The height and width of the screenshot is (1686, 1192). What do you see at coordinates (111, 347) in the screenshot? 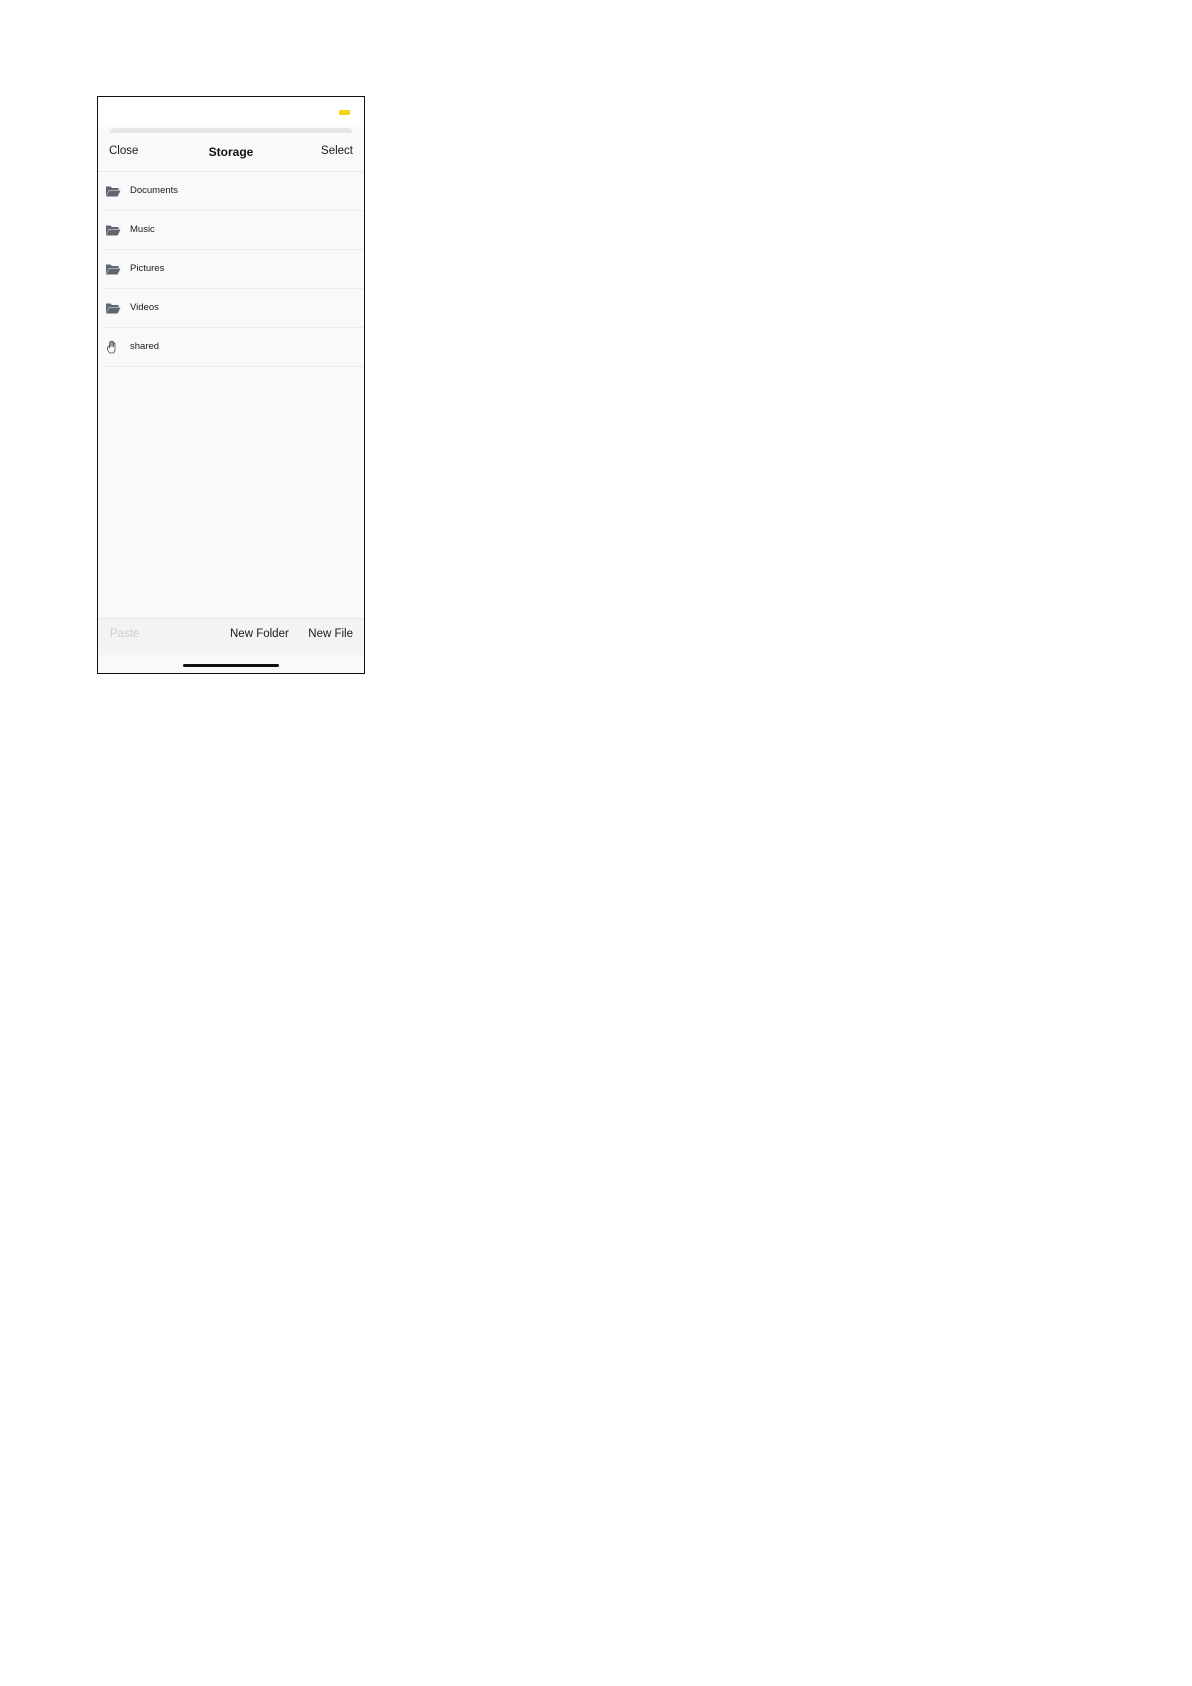
I see `hand-icon` at bounding box center [111, 347].